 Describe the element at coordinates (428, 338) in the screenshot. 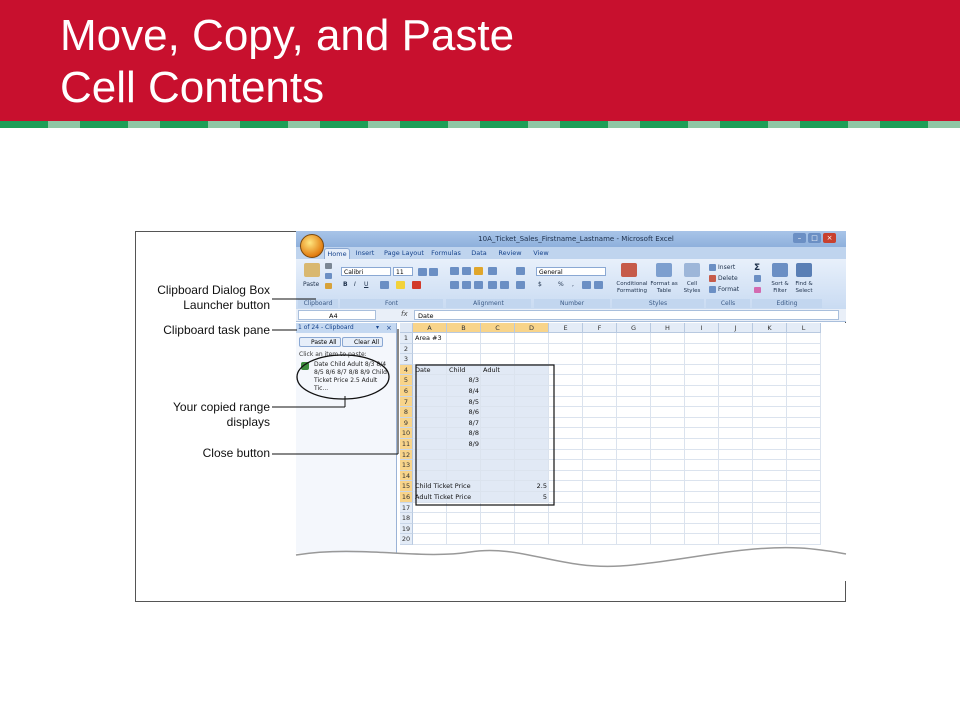

I see `cell-a1: Area #3` at that location.